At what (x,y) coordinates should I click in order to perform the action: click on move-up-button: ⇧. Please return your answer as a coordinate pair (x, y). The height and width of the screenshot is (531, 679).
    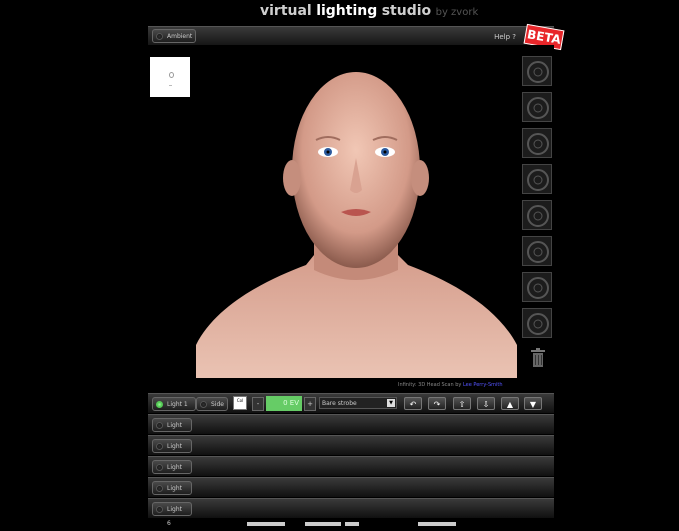
    Looking at the image, I should click on (462, 403).